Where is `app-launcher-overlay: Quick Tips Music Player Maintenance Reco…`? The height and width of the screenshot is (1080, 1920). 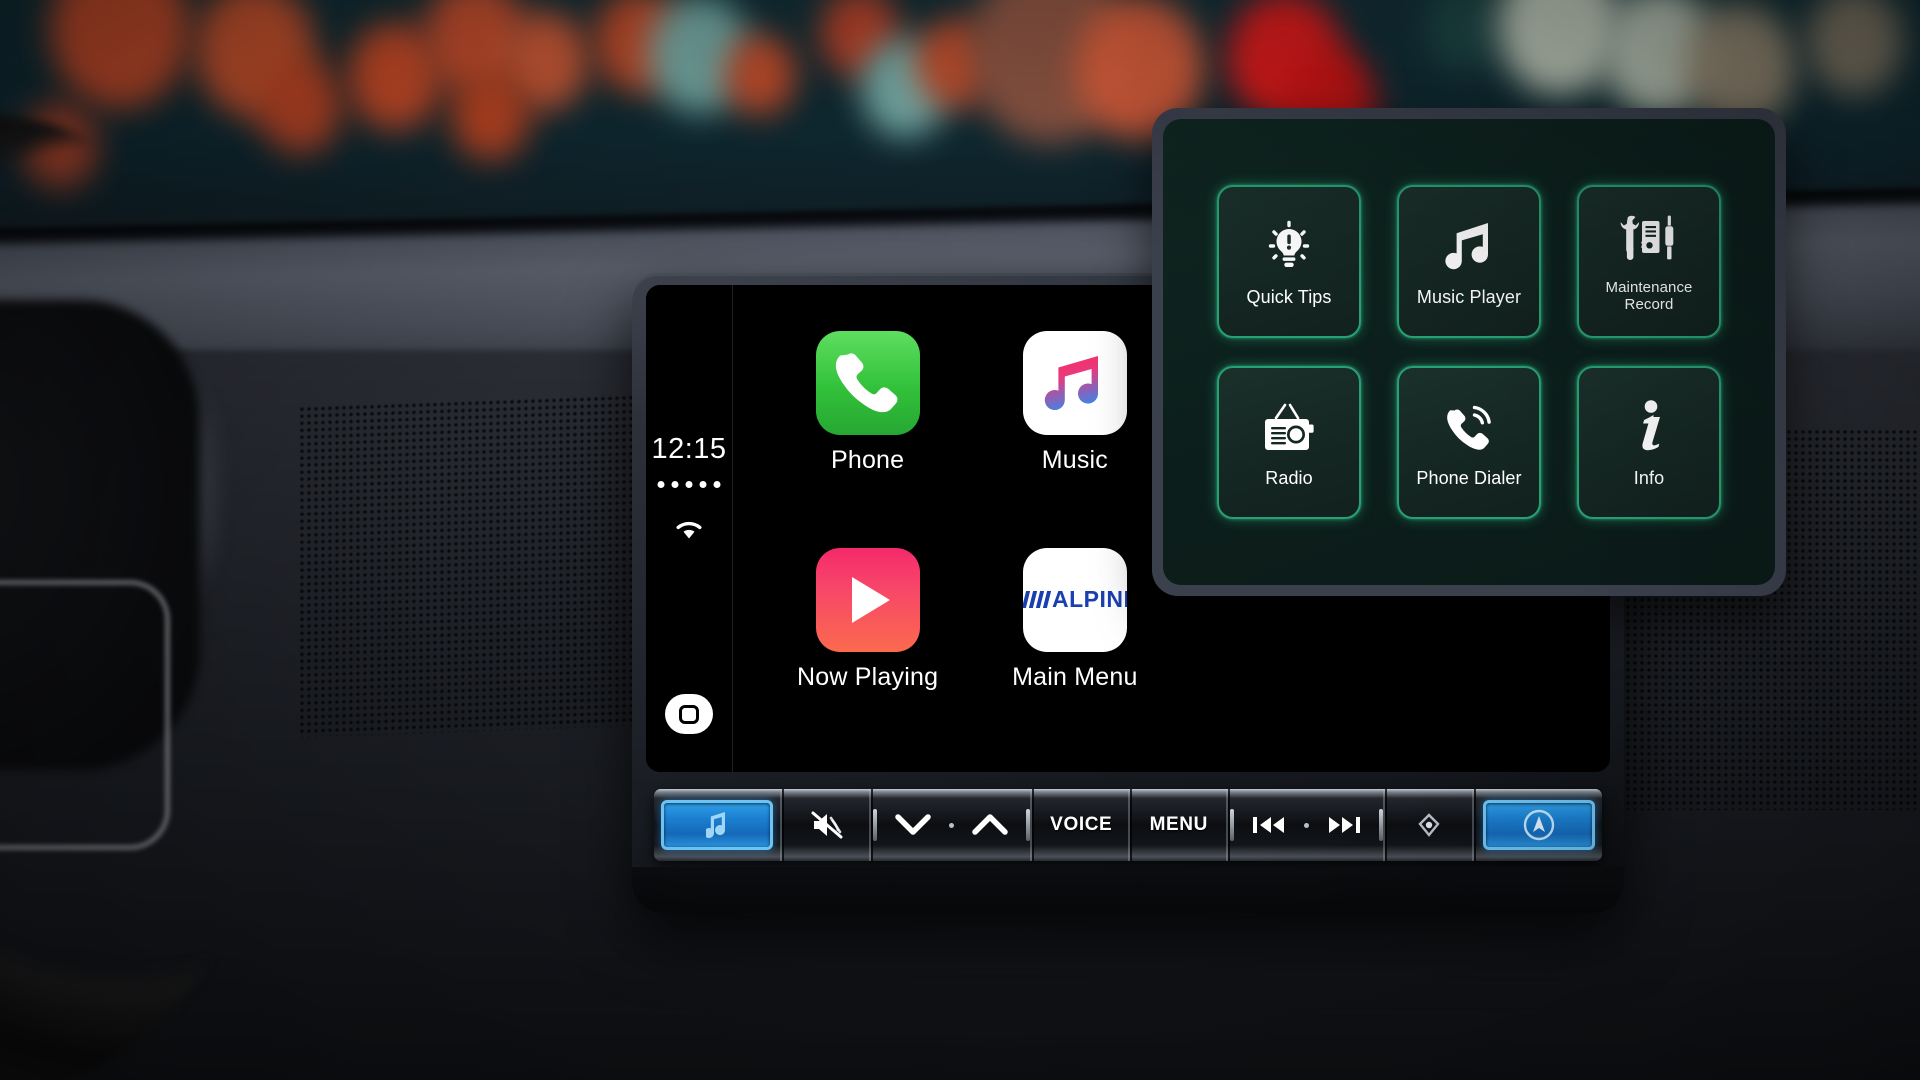
app-launcher-overlay: Quick Tips Music Player Maintenance Reco… is located at coordinates (1469, 352).